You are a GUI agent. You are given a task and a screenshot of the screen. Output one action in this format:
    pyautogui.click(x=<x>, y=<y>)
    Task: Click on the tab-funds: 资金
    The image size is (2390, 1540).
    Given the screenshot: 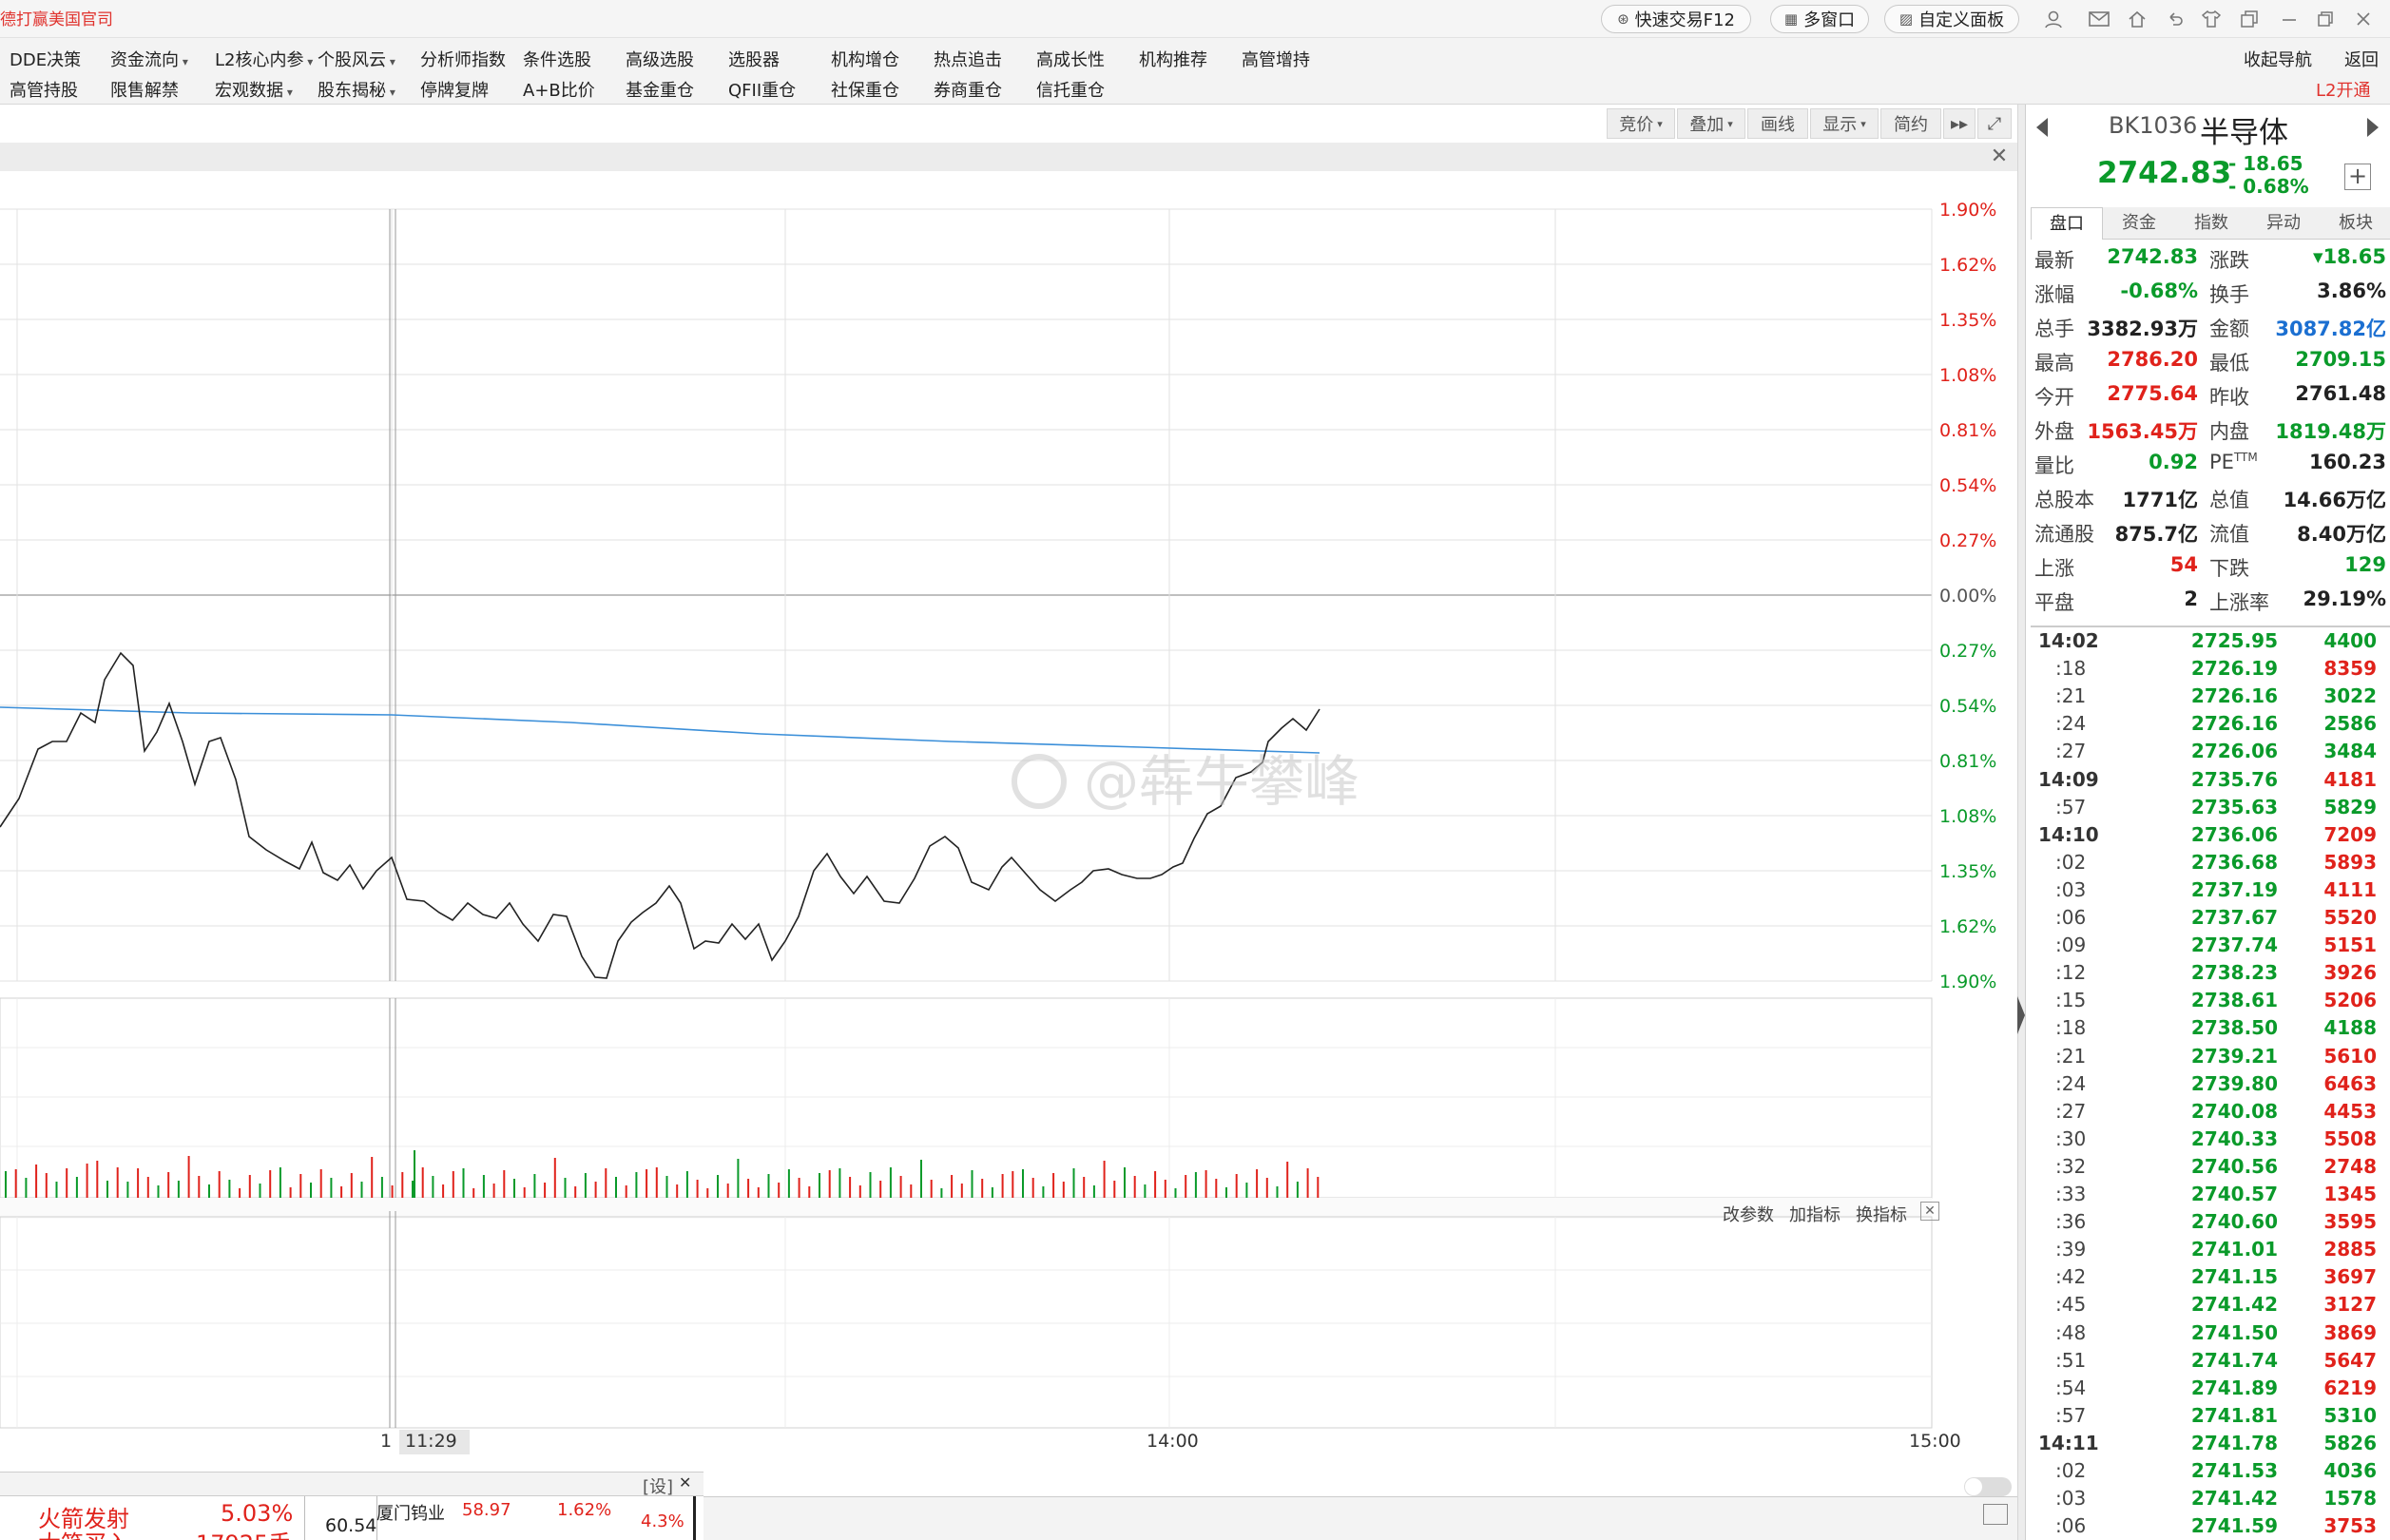 What is the action you would take?
    pyautogui.click(x=2139, y=223)
    